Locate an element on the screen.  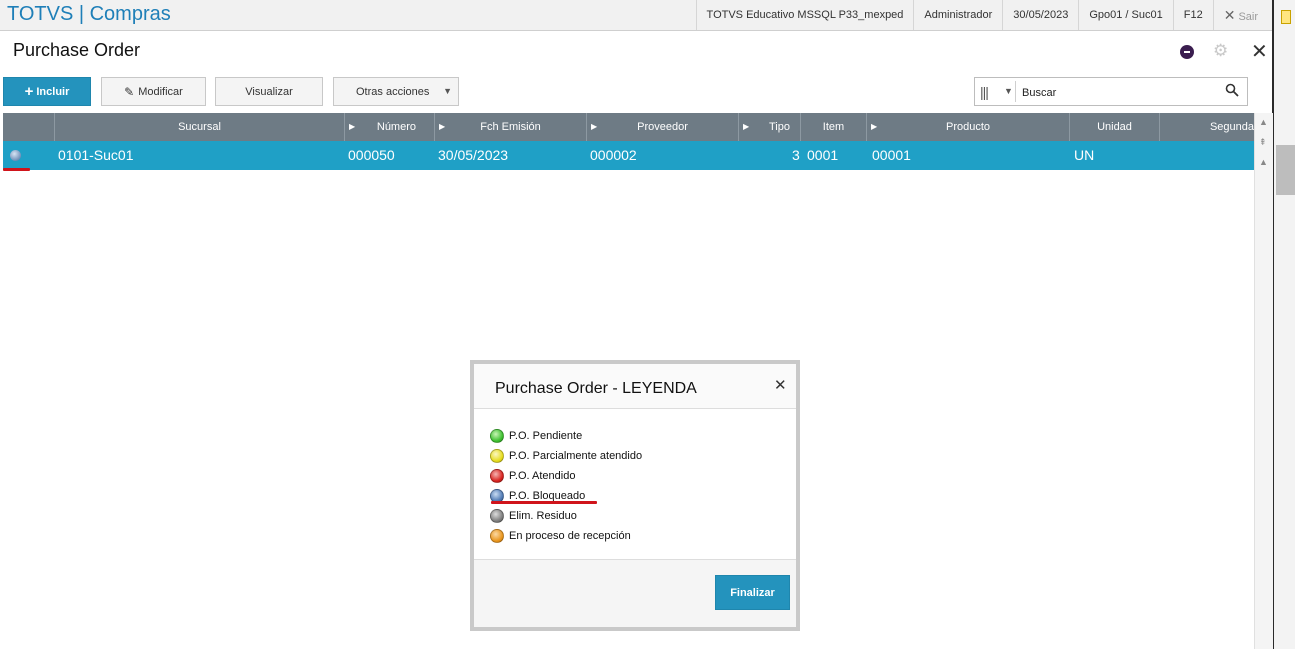
column-header-numero: ▶ Número is located at coordinates (390, 127).